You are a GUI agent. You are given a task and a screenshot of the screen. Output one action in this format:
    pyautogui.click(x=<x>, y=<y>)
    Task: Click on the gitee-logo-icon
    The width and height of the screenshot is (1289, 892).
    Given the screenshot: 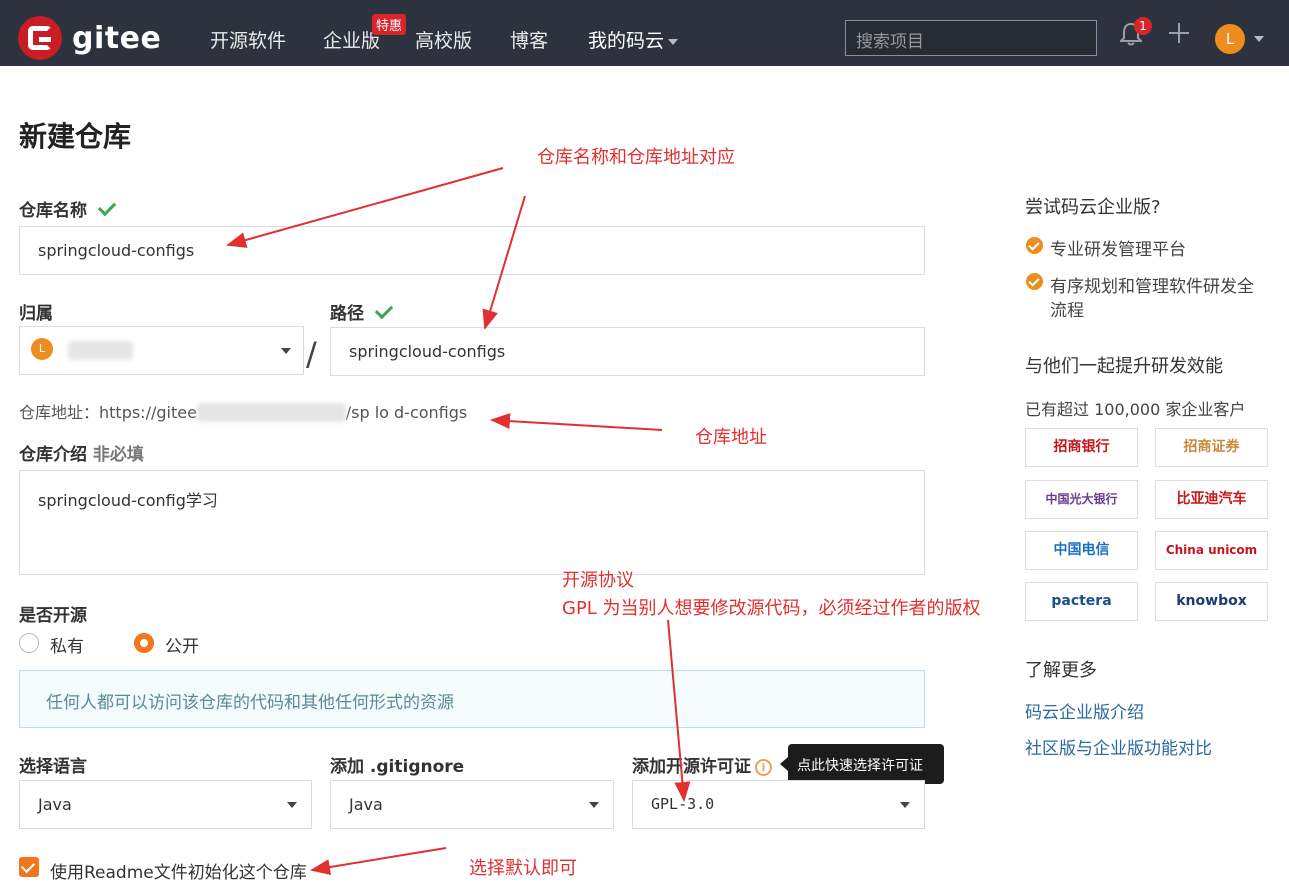 What is the action you would take?
    pyautogui.click(x=40, y=38)
    